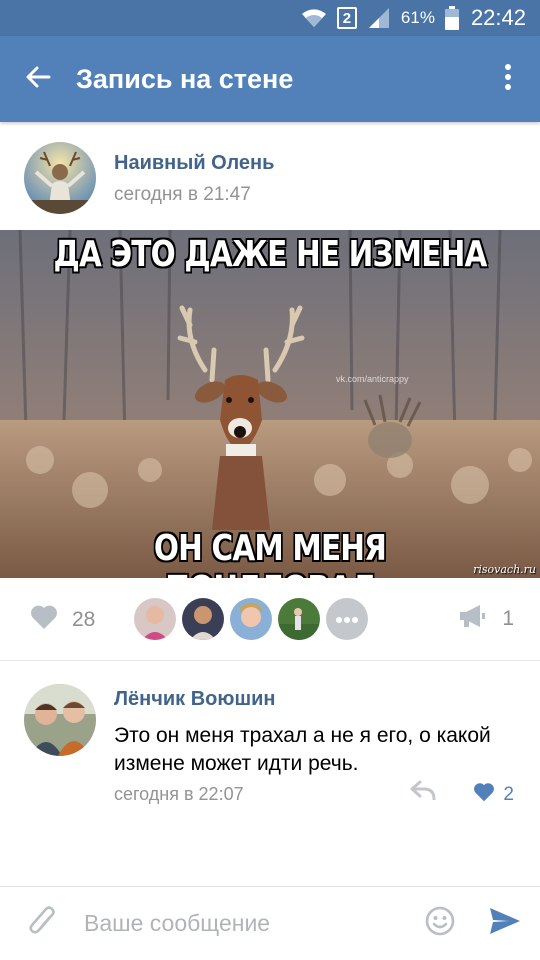 The image size is (540, 960). What do you see at coordinates (508, 794) in the screenshot?
I see `comment-like-count: 2` at bounding box center [508, 794].